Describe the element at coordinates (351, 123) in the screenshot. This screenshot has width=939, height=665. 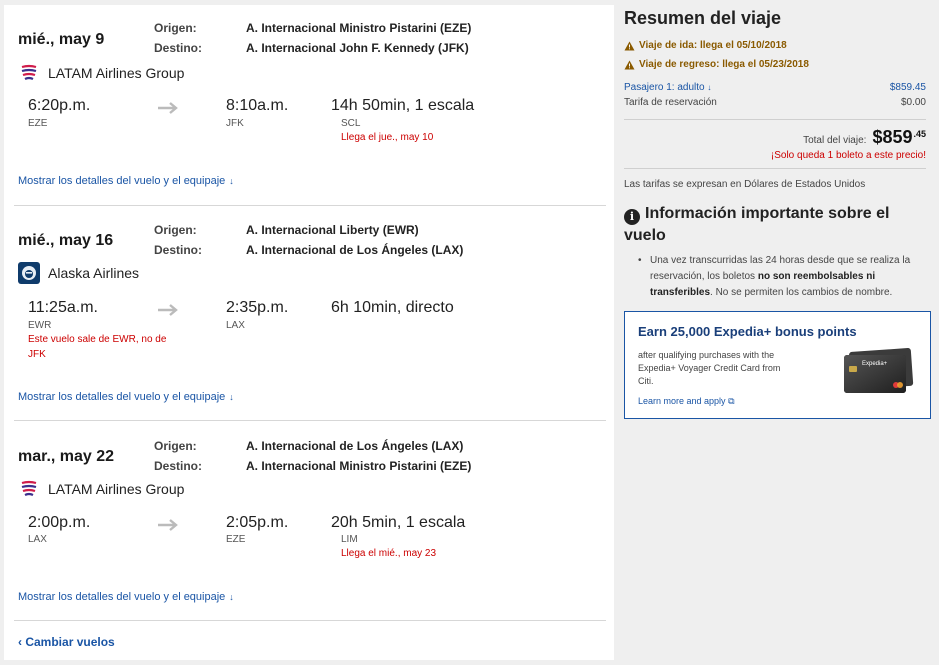
I see `stop-code: SCL` at that location.